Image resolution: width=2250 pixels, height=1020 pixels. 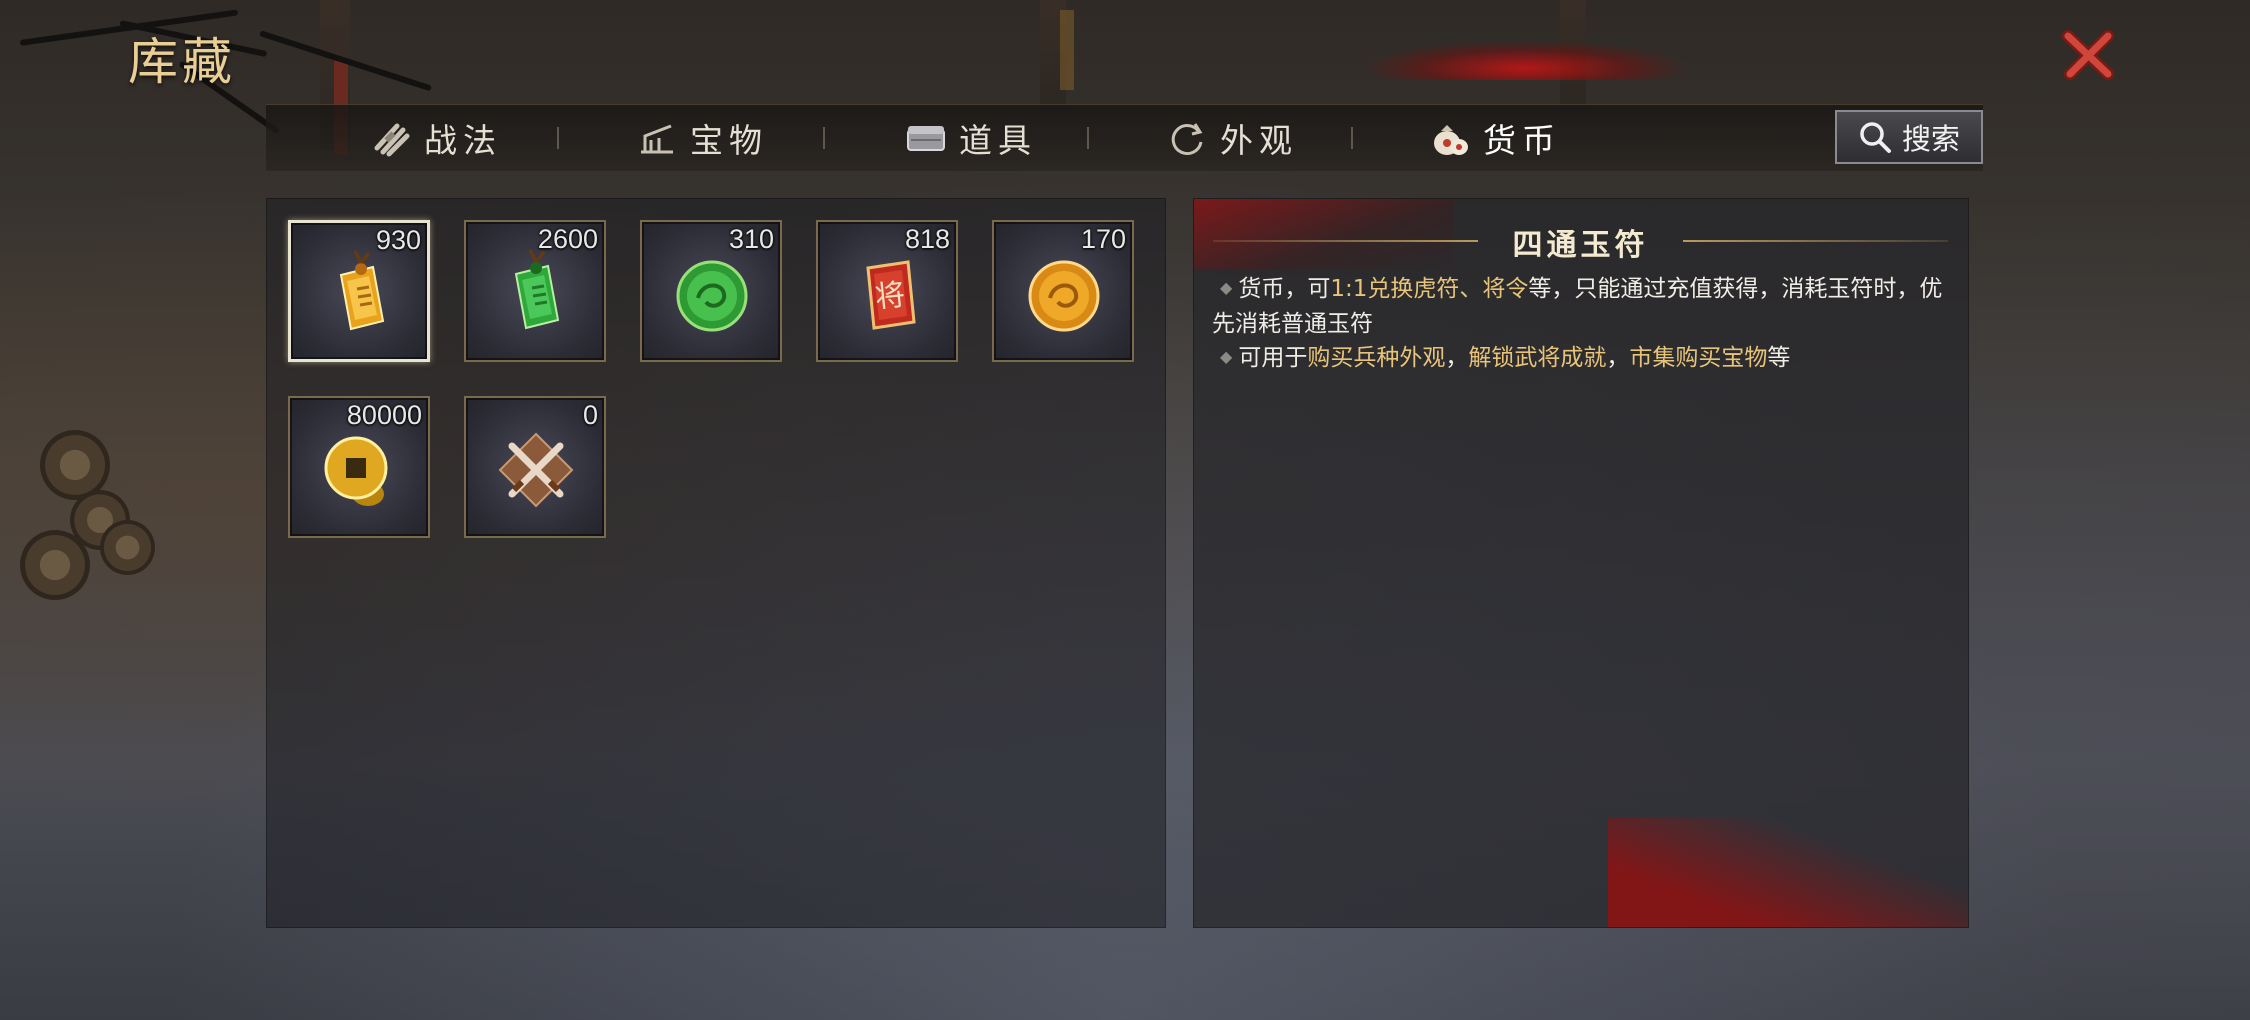 What do you see at coordinates (182, 62) in the screenshot?
I see `page-title: 库藏` at bounding box center [182, 62].